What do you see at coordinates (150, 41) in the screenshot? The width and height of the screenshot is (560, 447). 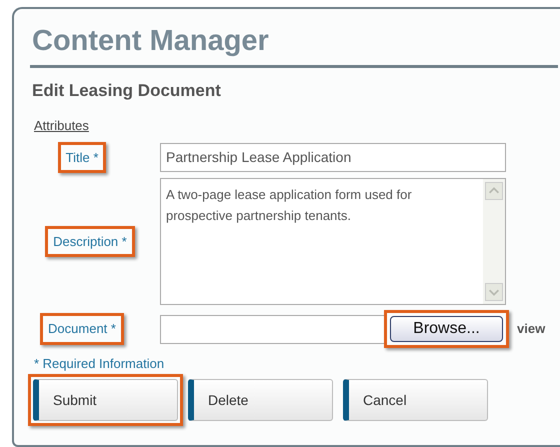 I see `page-title: Content Manager` at bounding box center [150, 41].